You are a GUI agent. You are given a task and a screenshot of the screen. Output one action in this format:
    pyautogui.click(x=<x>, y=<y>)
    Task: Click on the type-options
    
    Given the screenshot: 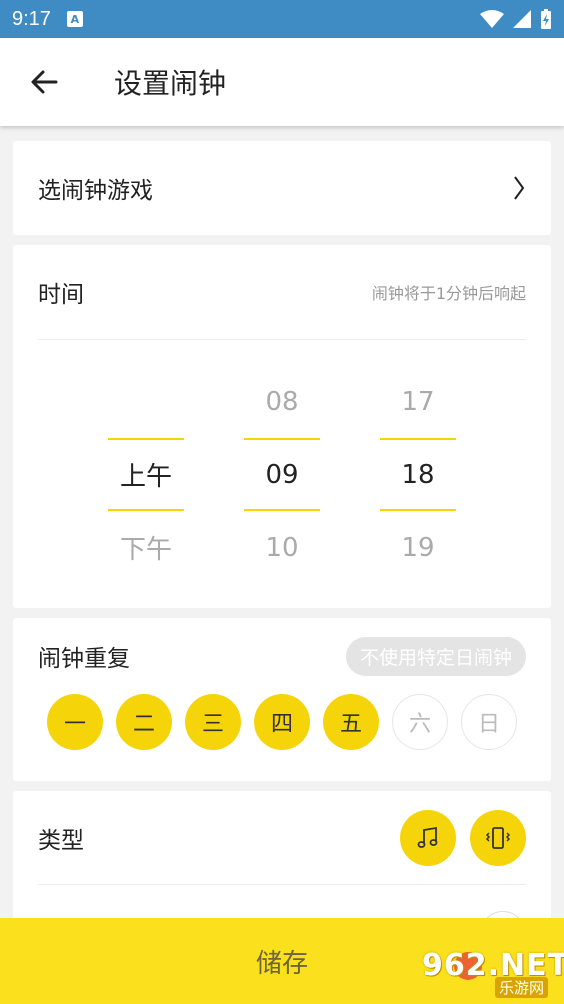 What is the action you would take?
    pyautogui.click(x=463, y=837)
    